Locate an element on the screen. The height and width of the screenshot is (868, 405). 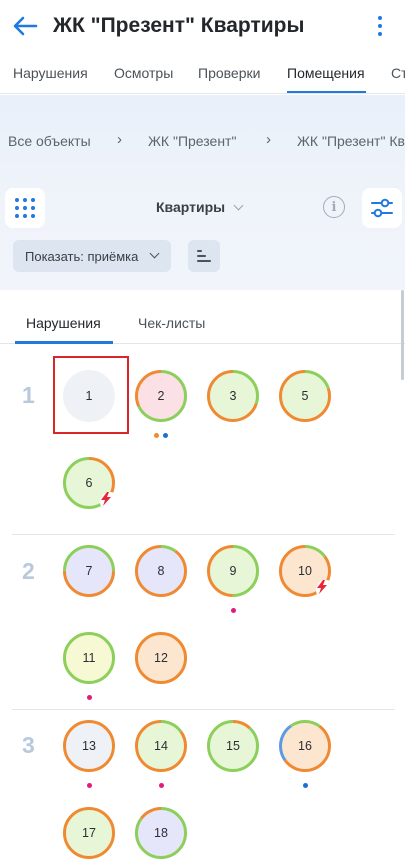
unit-16: 16 is located at coordinates (305, 746).